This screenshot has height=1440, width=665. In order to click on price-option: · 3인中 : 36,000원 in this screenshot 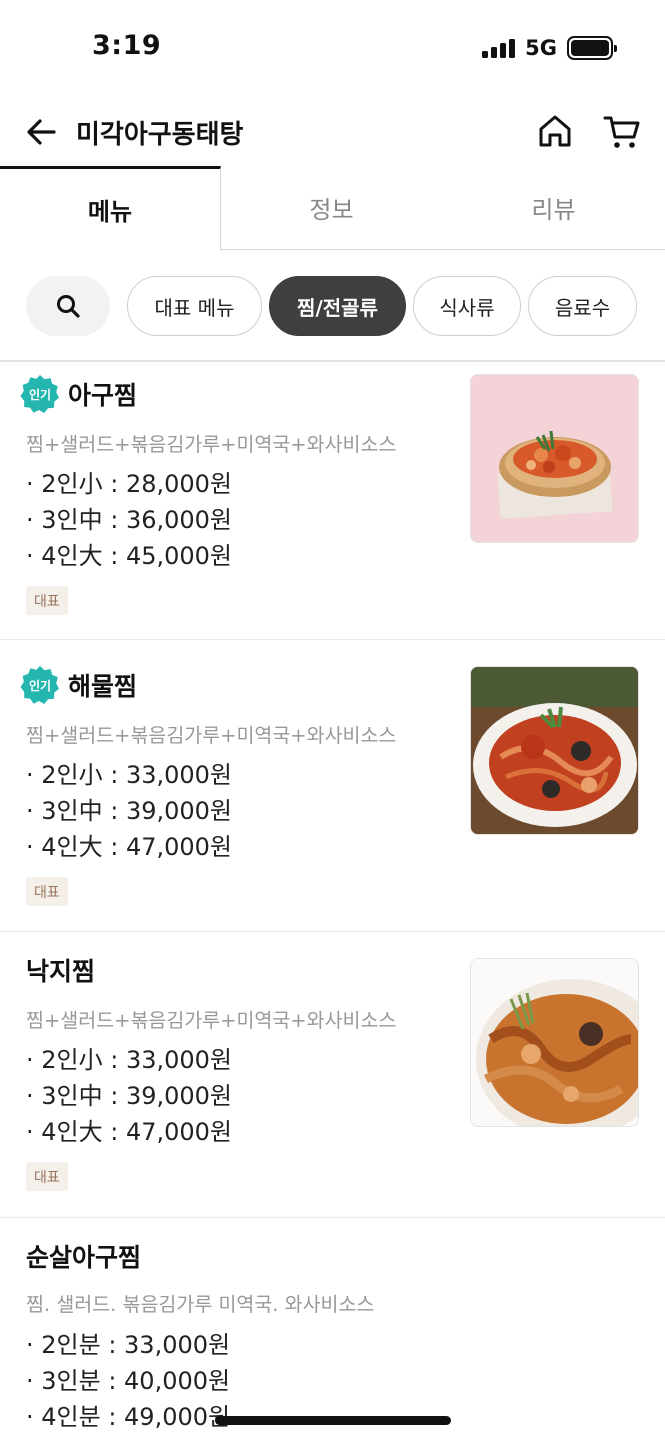, I will do `click(129, 520)`.